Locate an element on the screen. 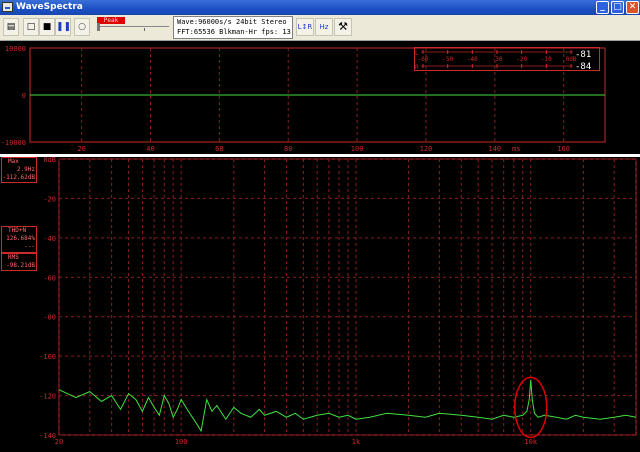  waveform-x-tick-label: 80 is located at coordinates (288, 149).